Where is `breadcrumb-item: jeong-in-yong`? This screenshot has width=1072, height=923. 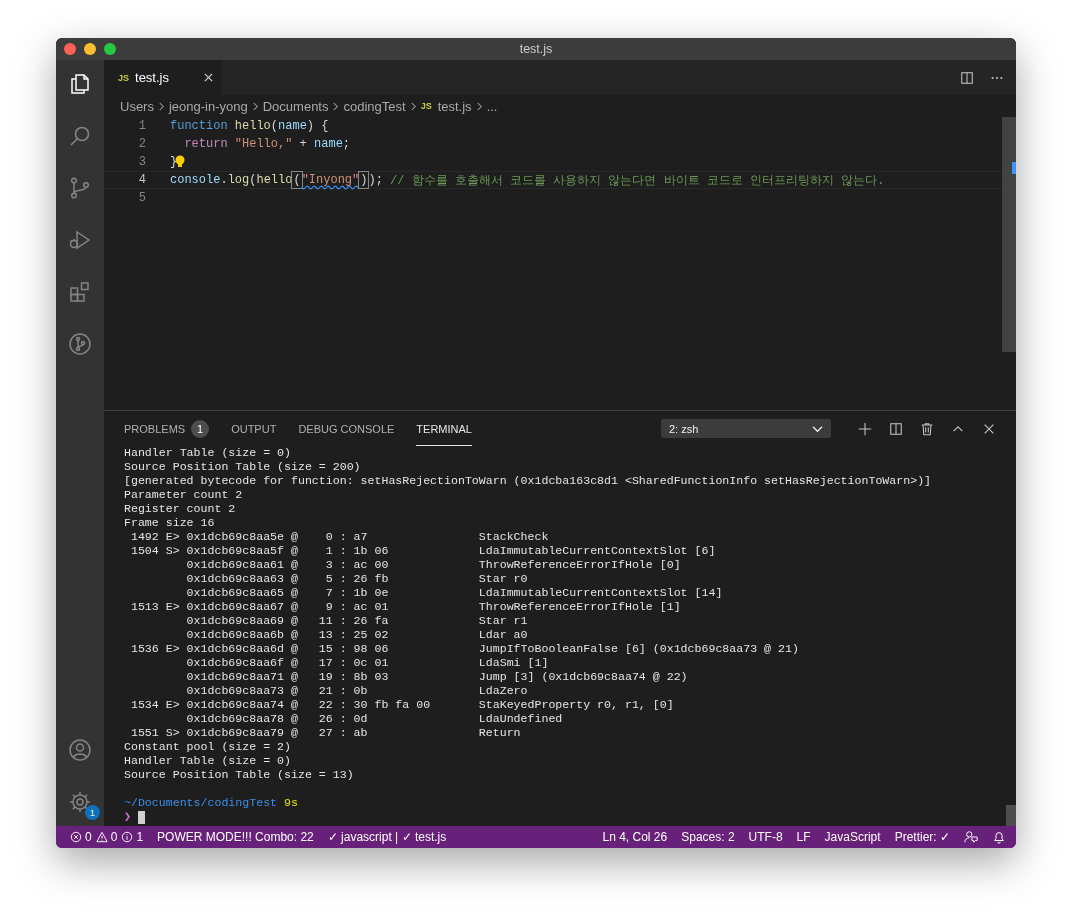 breadcrumb-item: jeong-in-yong is located at coordinates (208, 106).